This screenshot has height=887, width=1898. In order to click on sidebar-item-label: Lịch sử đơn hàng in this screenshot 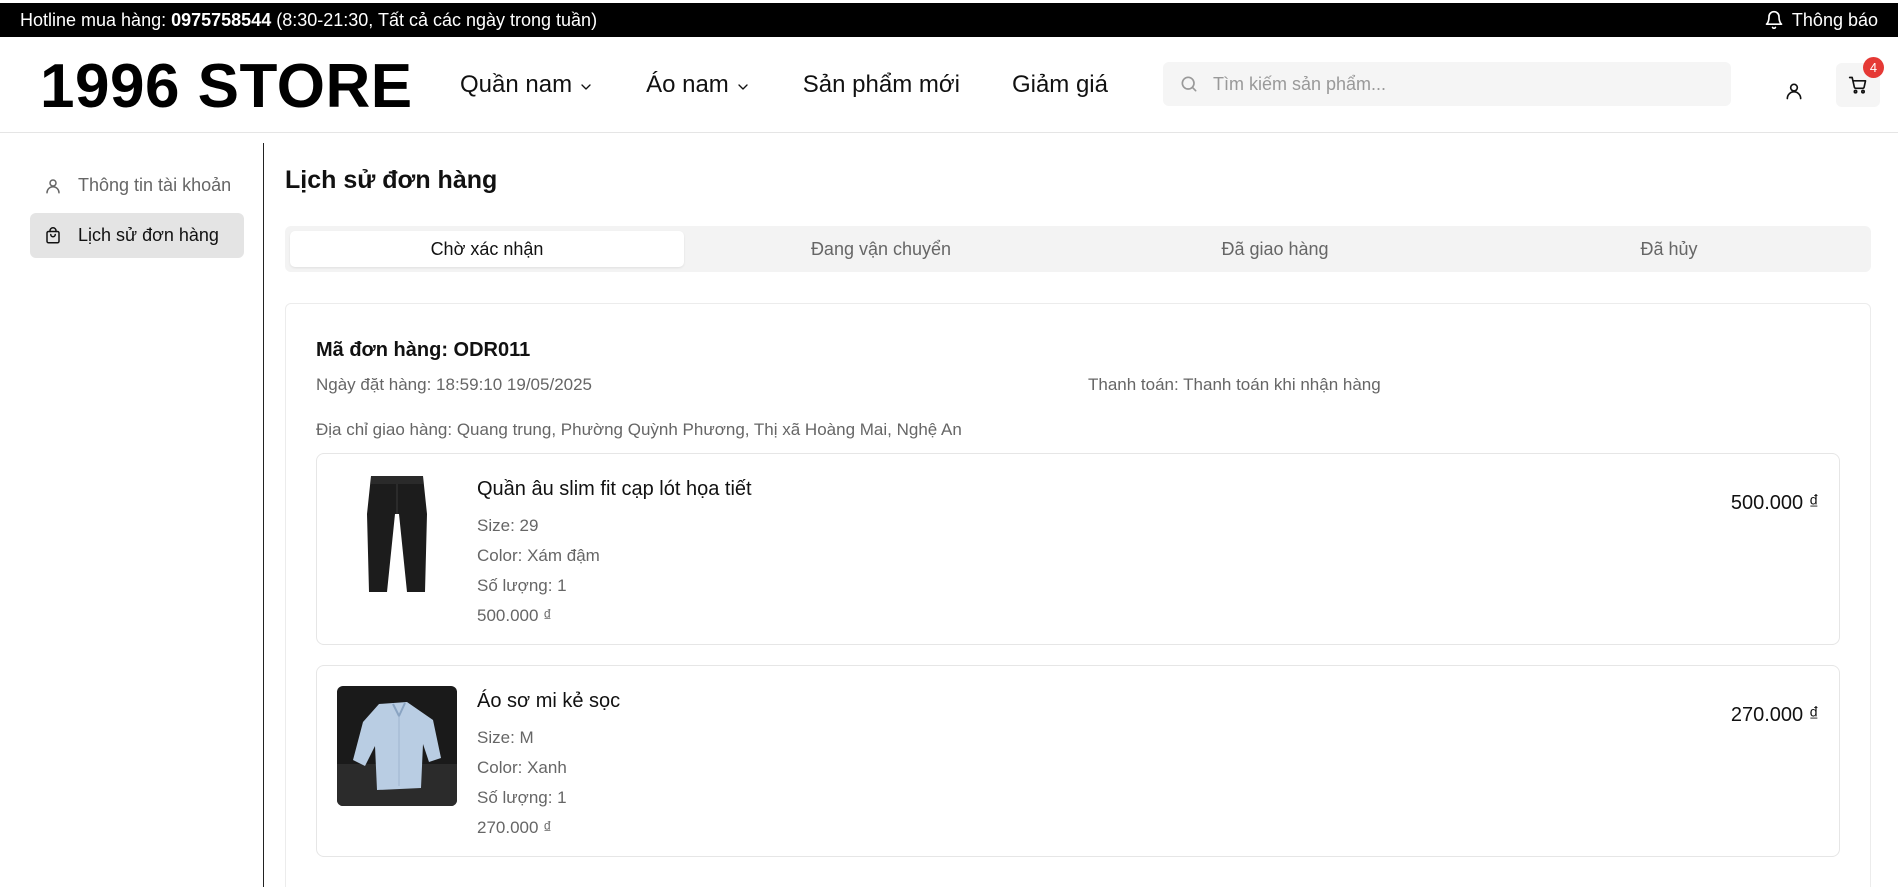, I will do `click(148, 235)`.